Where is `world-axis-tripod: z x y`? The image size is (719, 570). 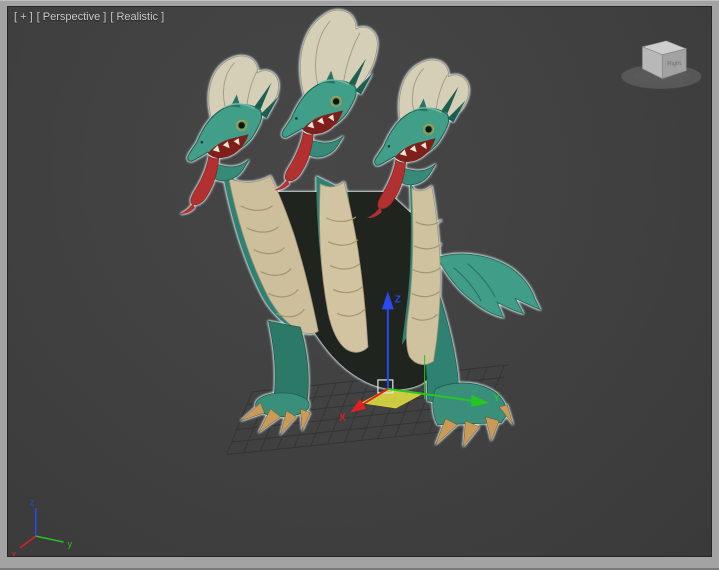
world-axis-tripod: z x y is located at coordinates (42, 526).